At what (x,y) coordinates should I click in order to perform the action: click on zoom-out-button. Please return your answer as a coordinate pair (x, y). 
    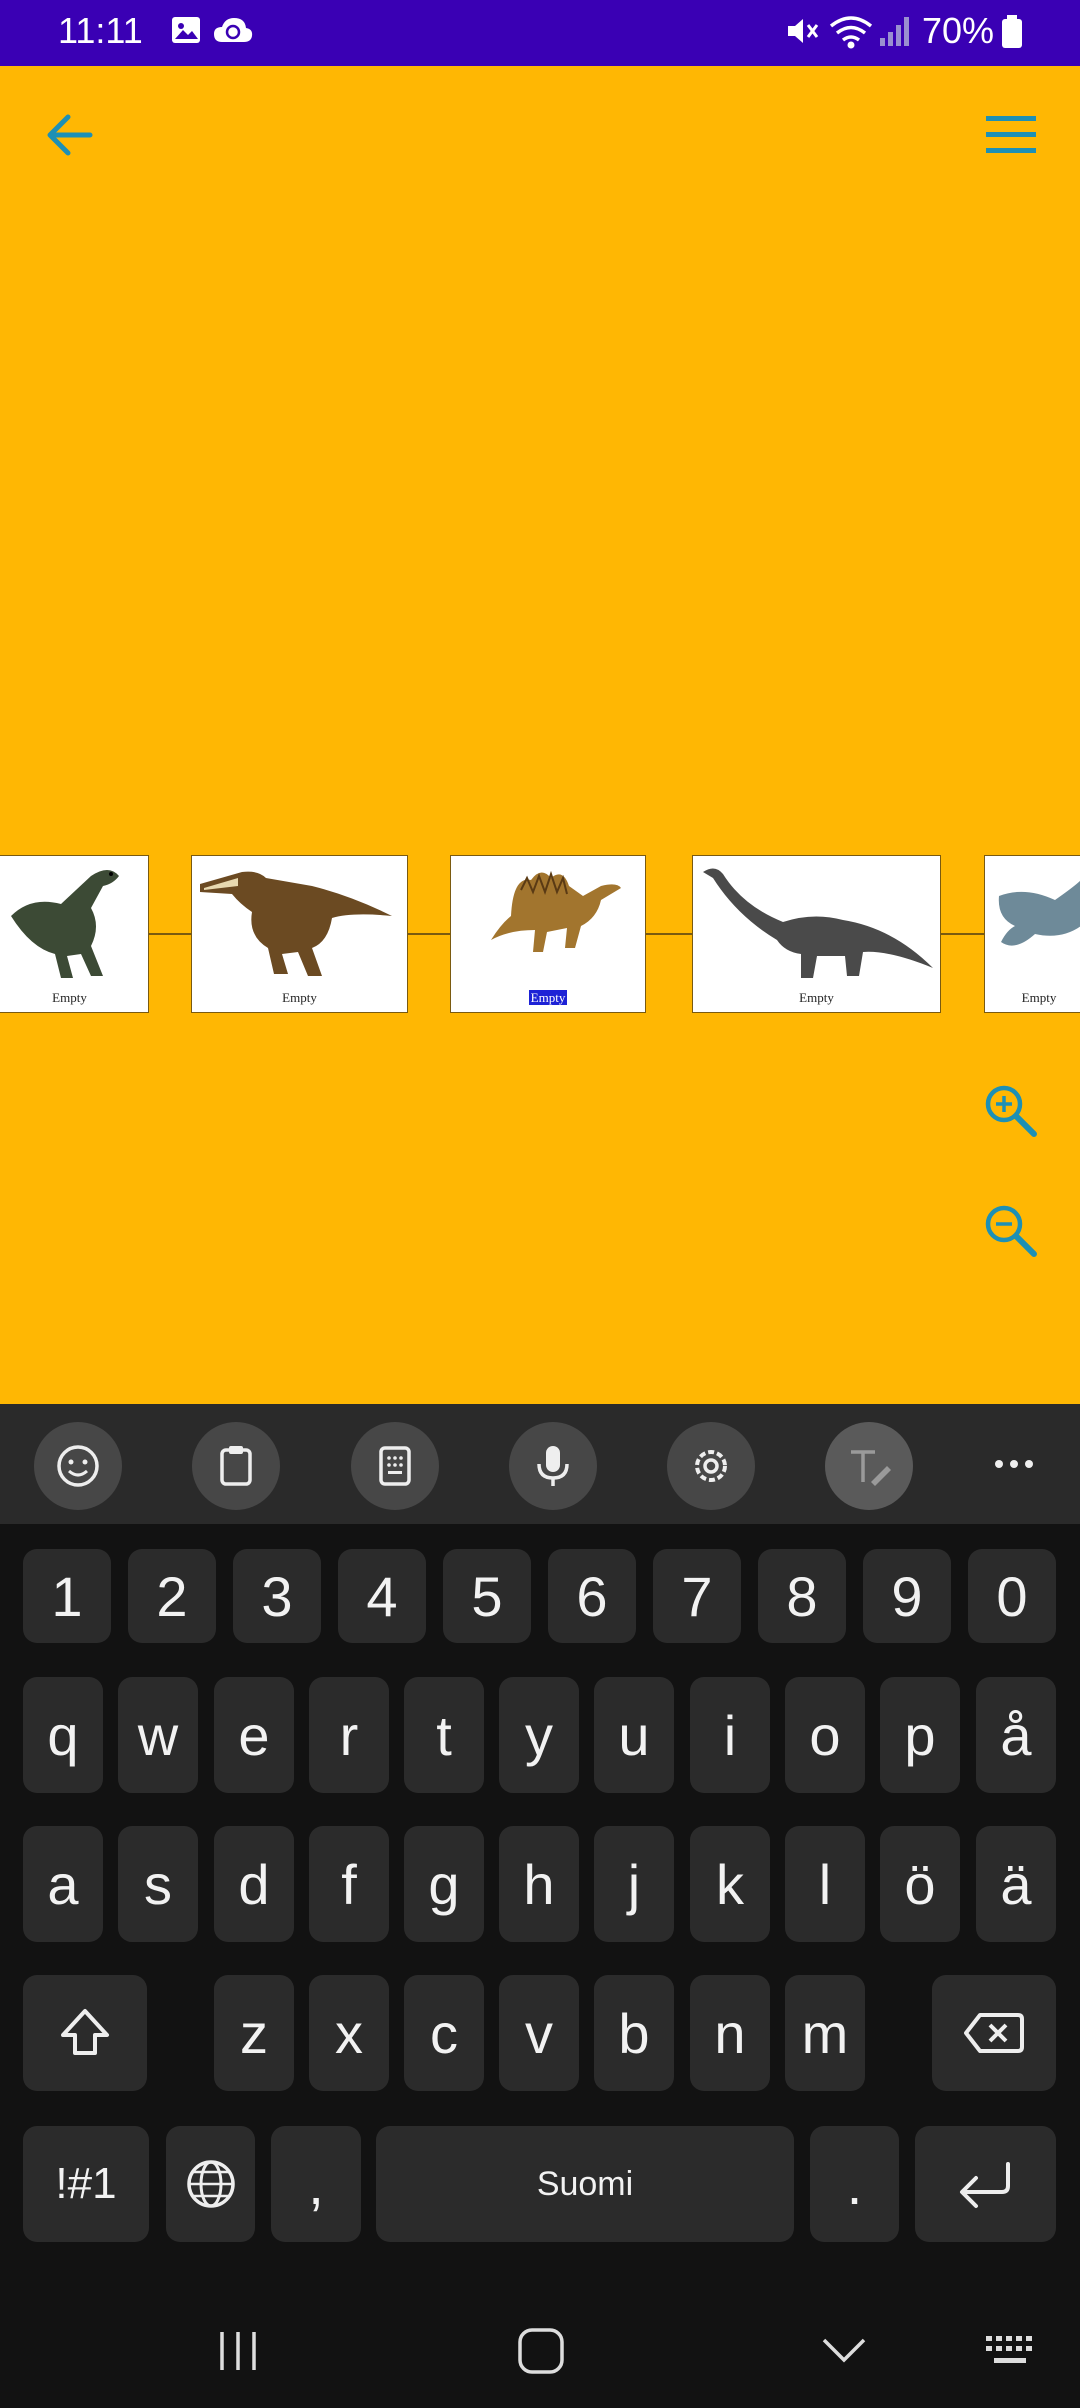
    Looking at the image, I should click on (1011, 1231).